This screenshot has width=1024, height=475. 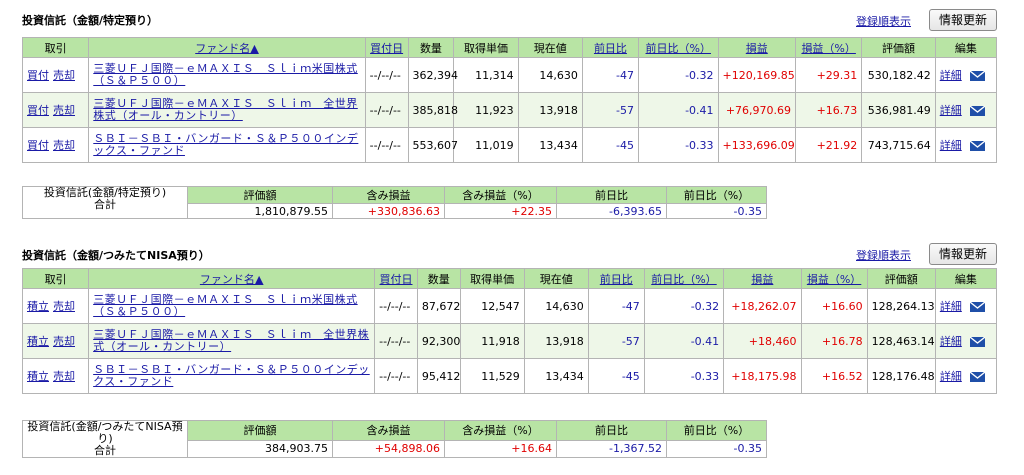 I want to click on profit-loss: +18,175.98, so click(x=762, y=376).